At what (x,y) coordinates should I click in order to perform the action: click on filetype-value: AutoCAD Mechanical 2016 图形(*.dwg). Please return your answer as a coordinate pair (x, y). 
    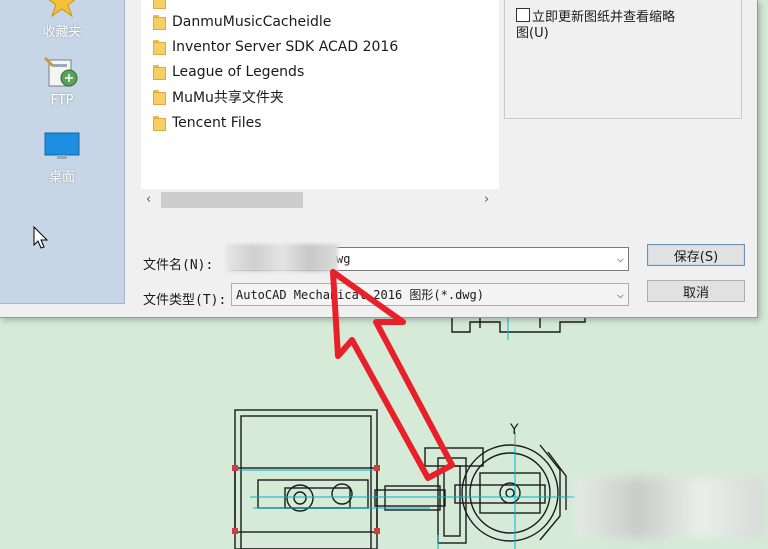
    Looking at the image, I should click on (360, 295).